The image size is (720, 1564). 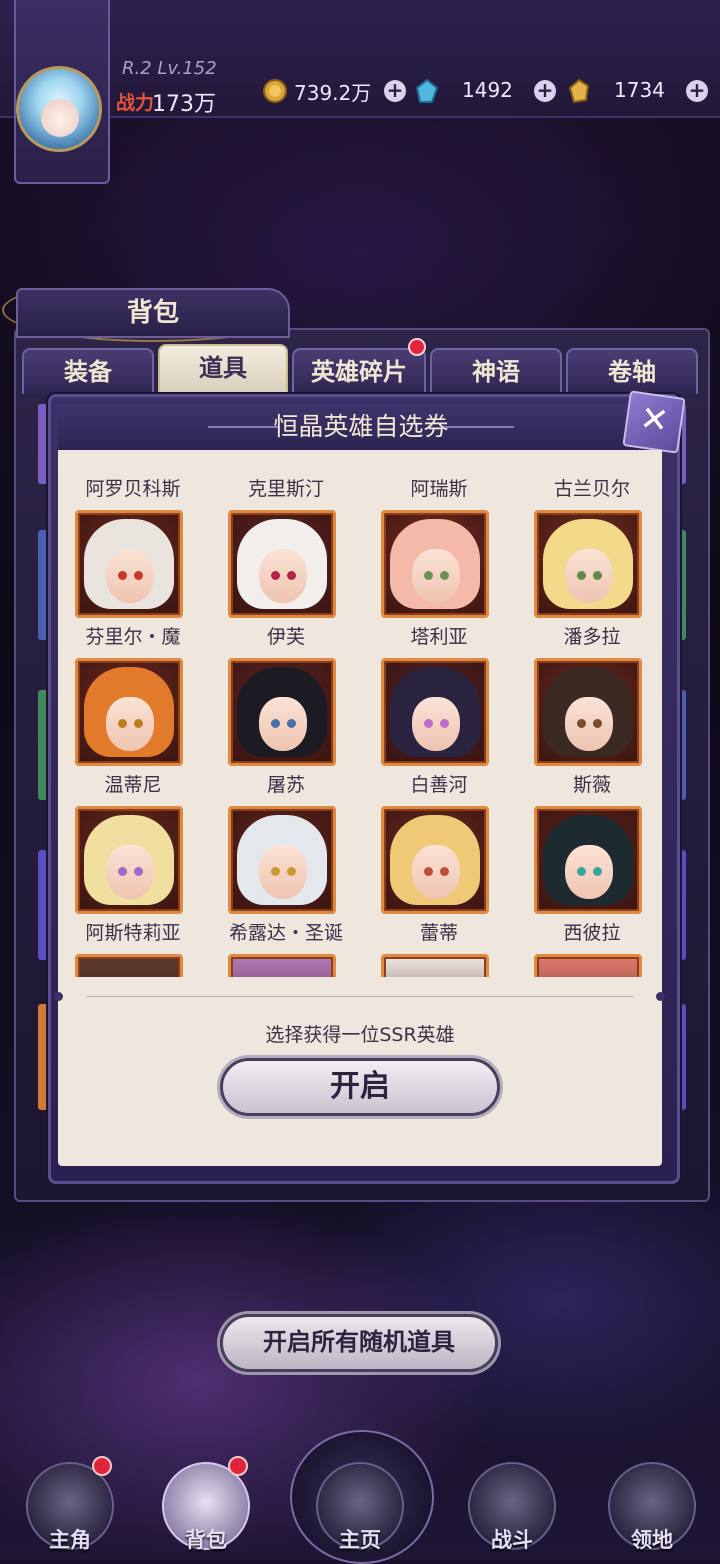 I want to click on hero-name: 蕾蒂, so click(x=438, y=933).